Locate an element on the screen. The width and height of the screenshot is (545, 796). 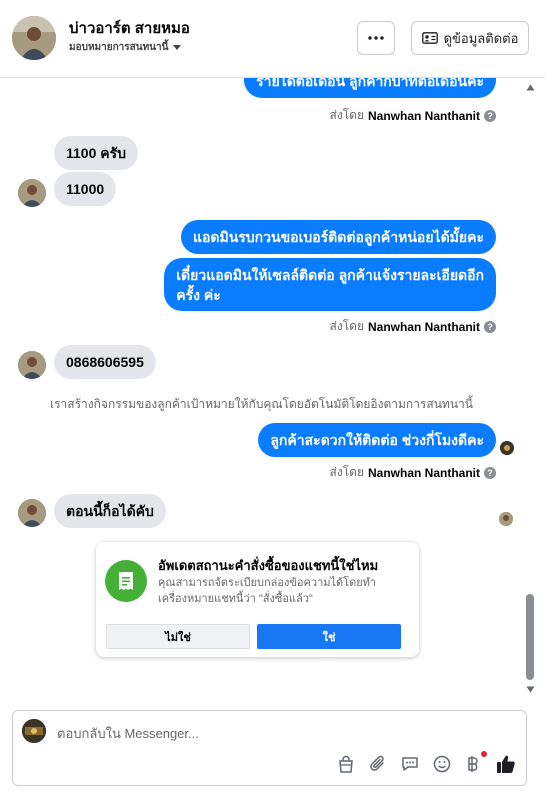
shopping-bag-icon is located at coordinates (346, 764).